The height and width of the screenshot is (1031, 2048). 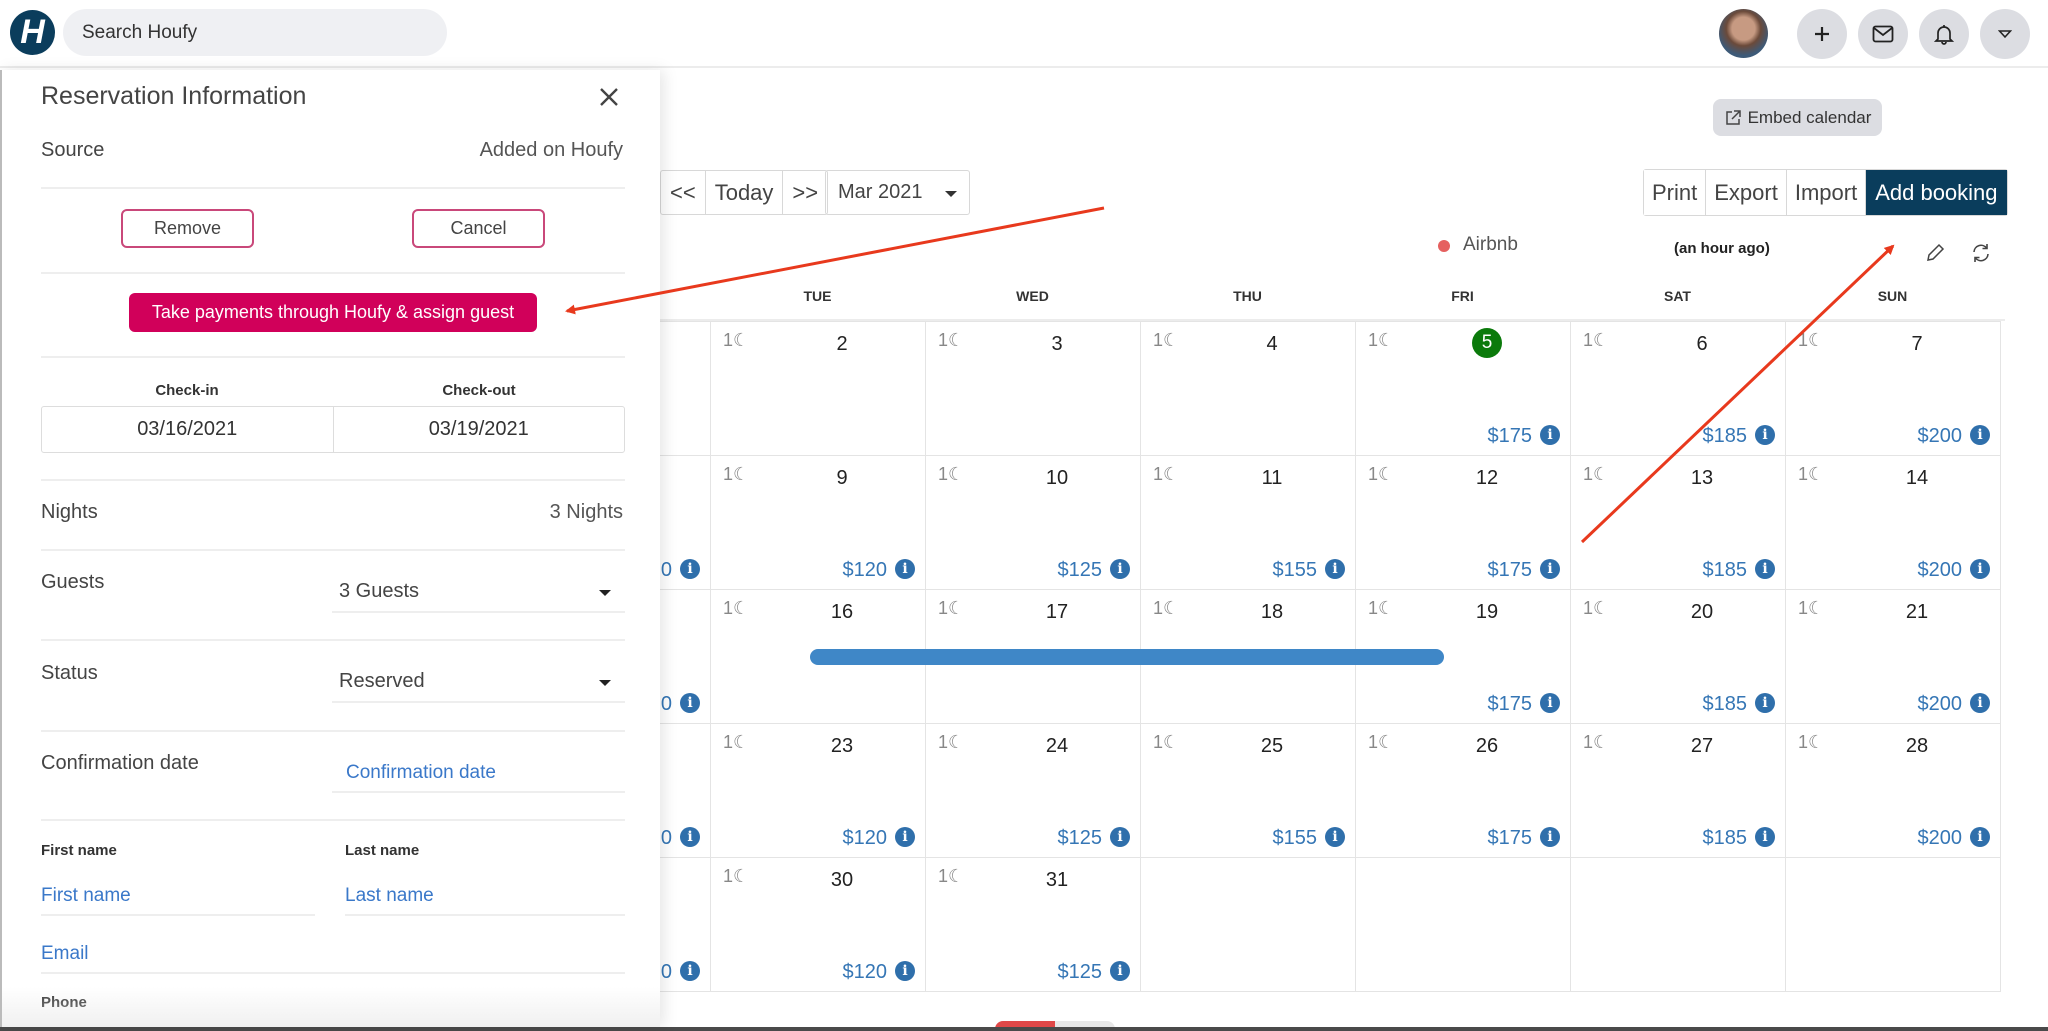 I want to click on houfy-logo: H, so click(x=32, y=32).